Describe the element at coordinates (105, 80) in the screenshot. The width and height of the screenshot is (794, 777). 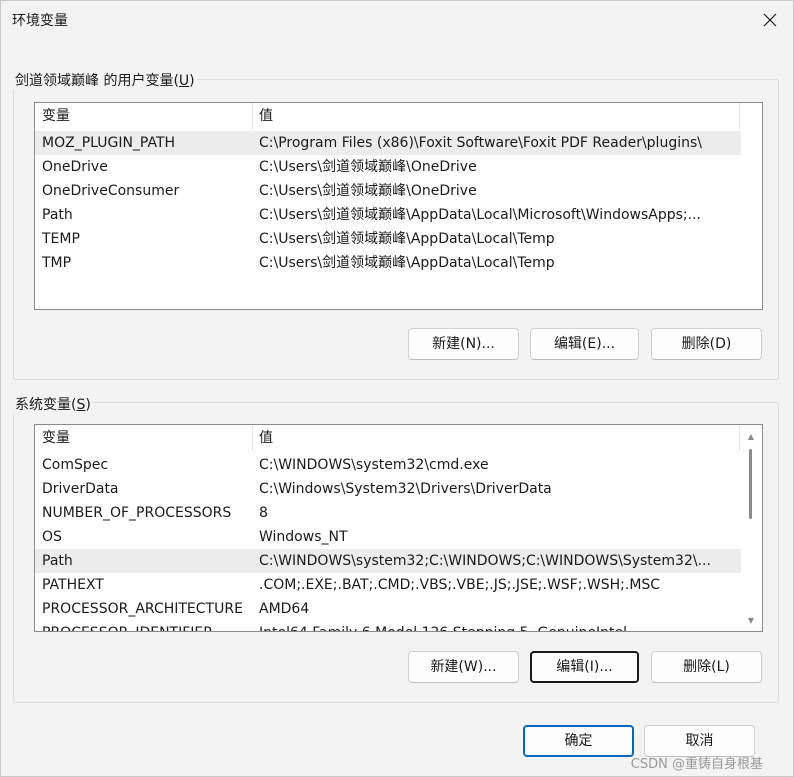
I see `user-variables-label: 剑道领域巅峰 的用户变量(U)` at that location.